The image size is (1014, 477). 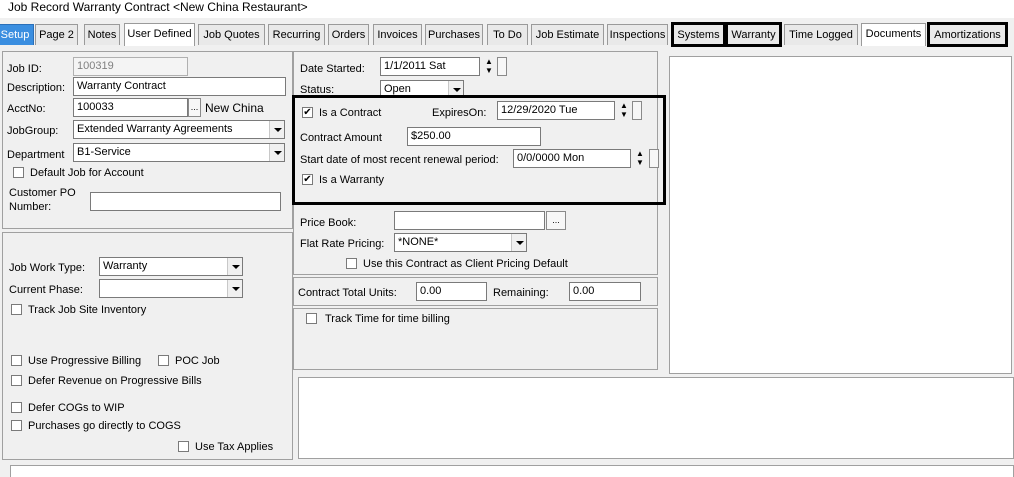 I want to click on tab-recurring: Recurring, so click(x=296, y=34).